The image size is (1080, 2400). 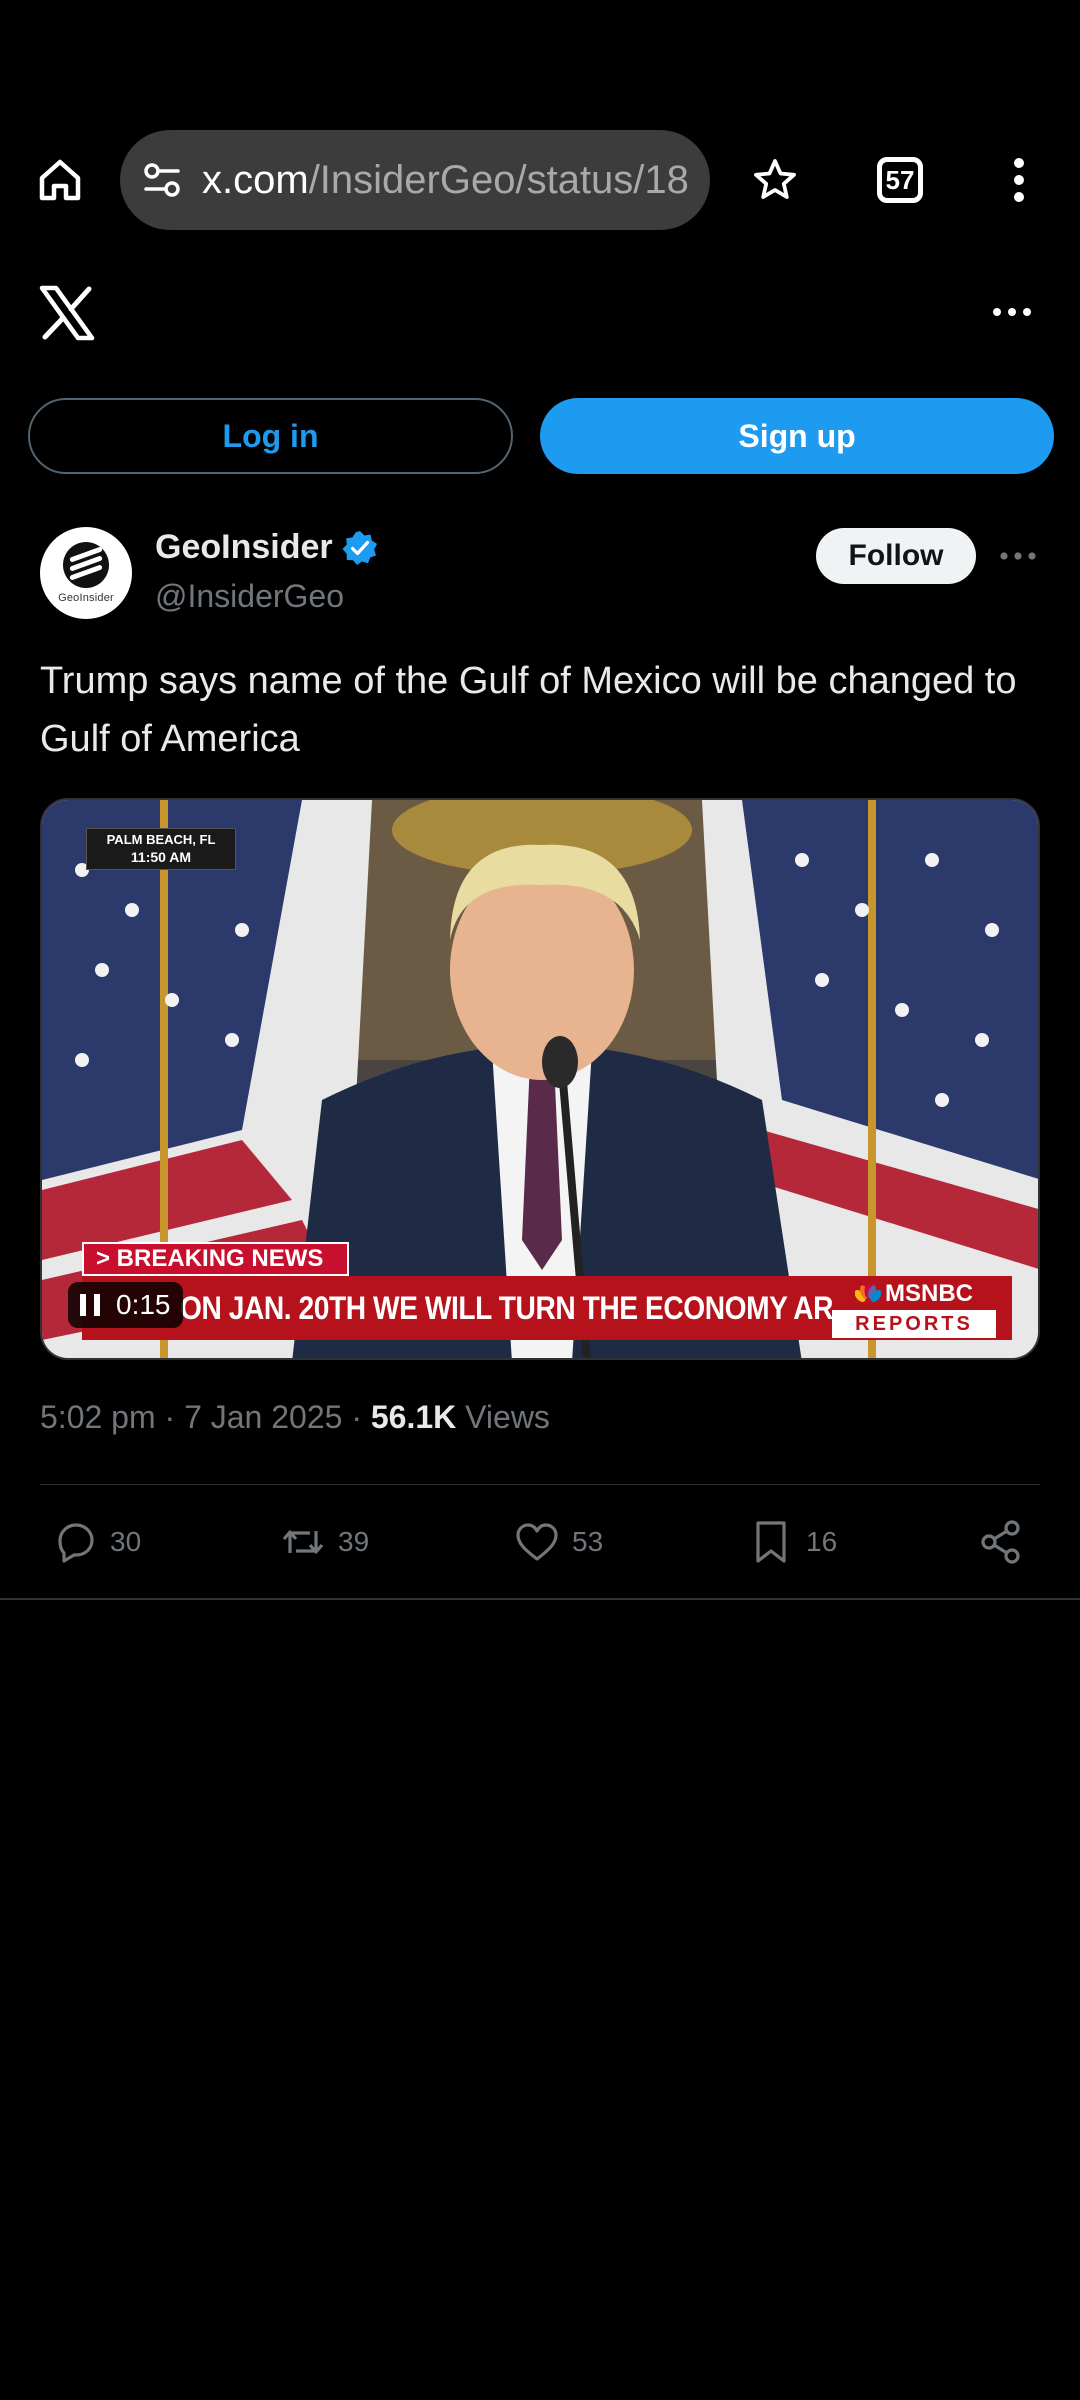 I want to click on like-button: 53, so click(x=558, y=1542).